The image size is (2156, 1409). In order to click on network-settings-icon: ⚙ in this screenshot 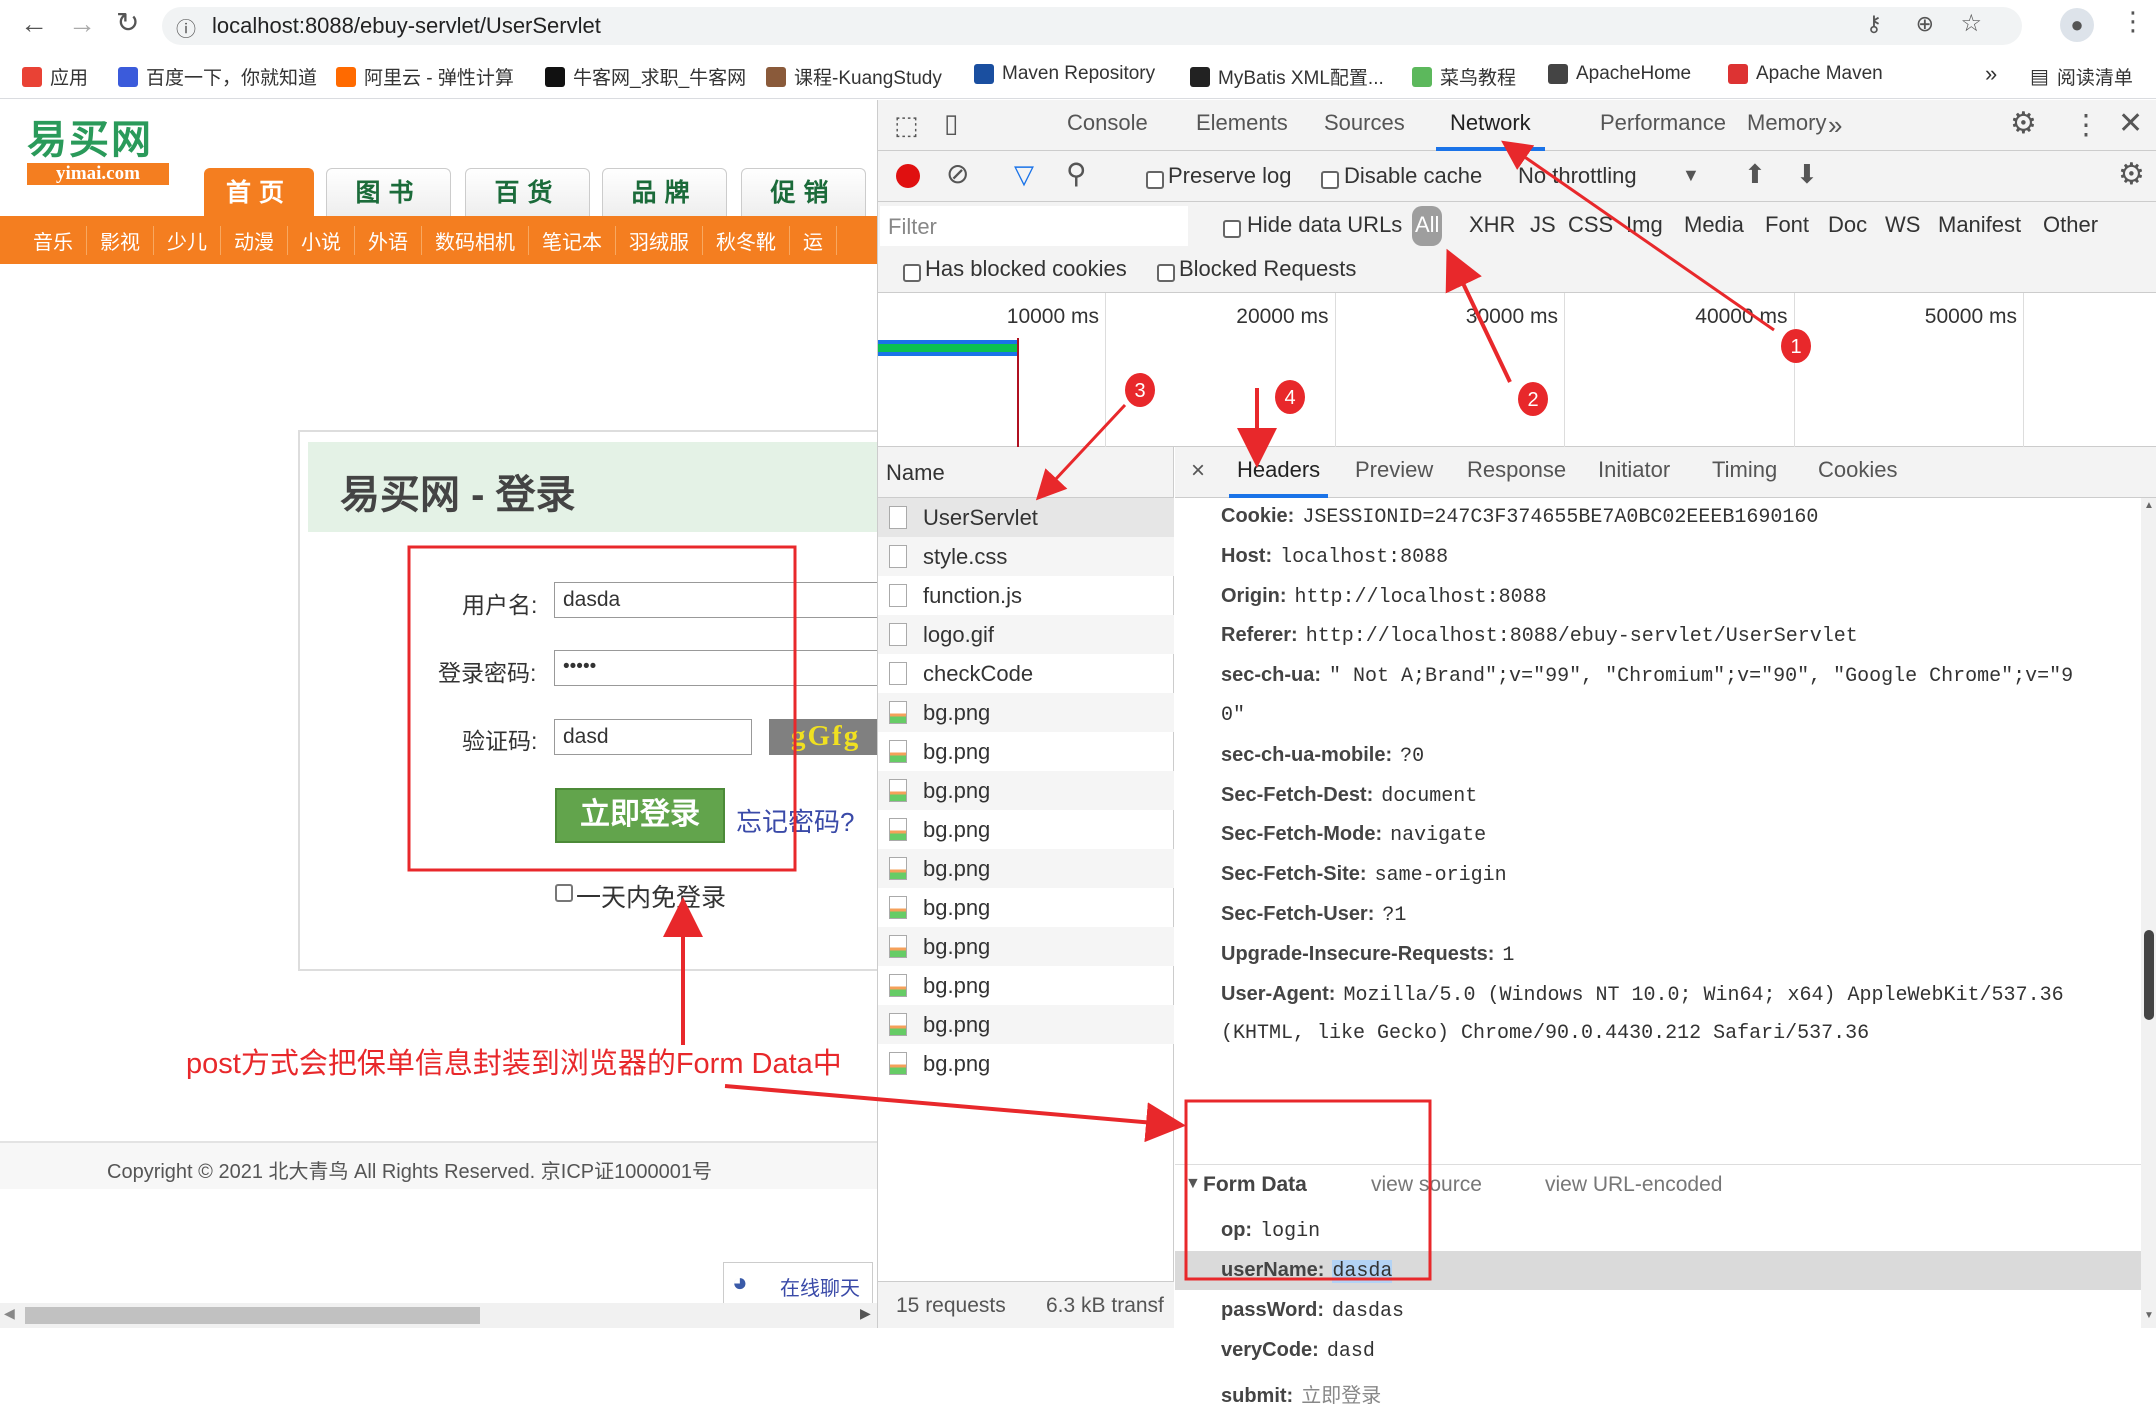, I will do `click(2131, 174)`.